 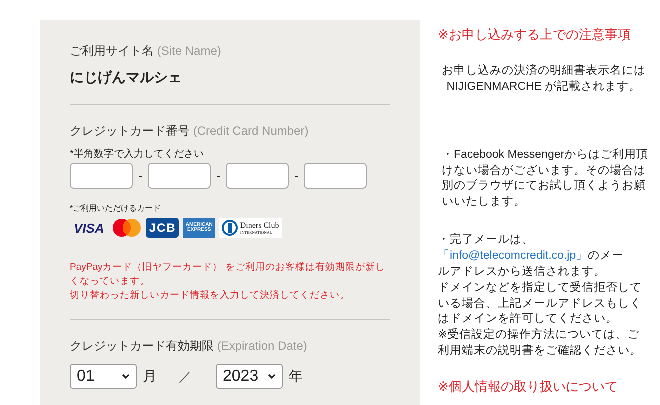 I want to click on unit-text: 年, so click(x=296, y=377).